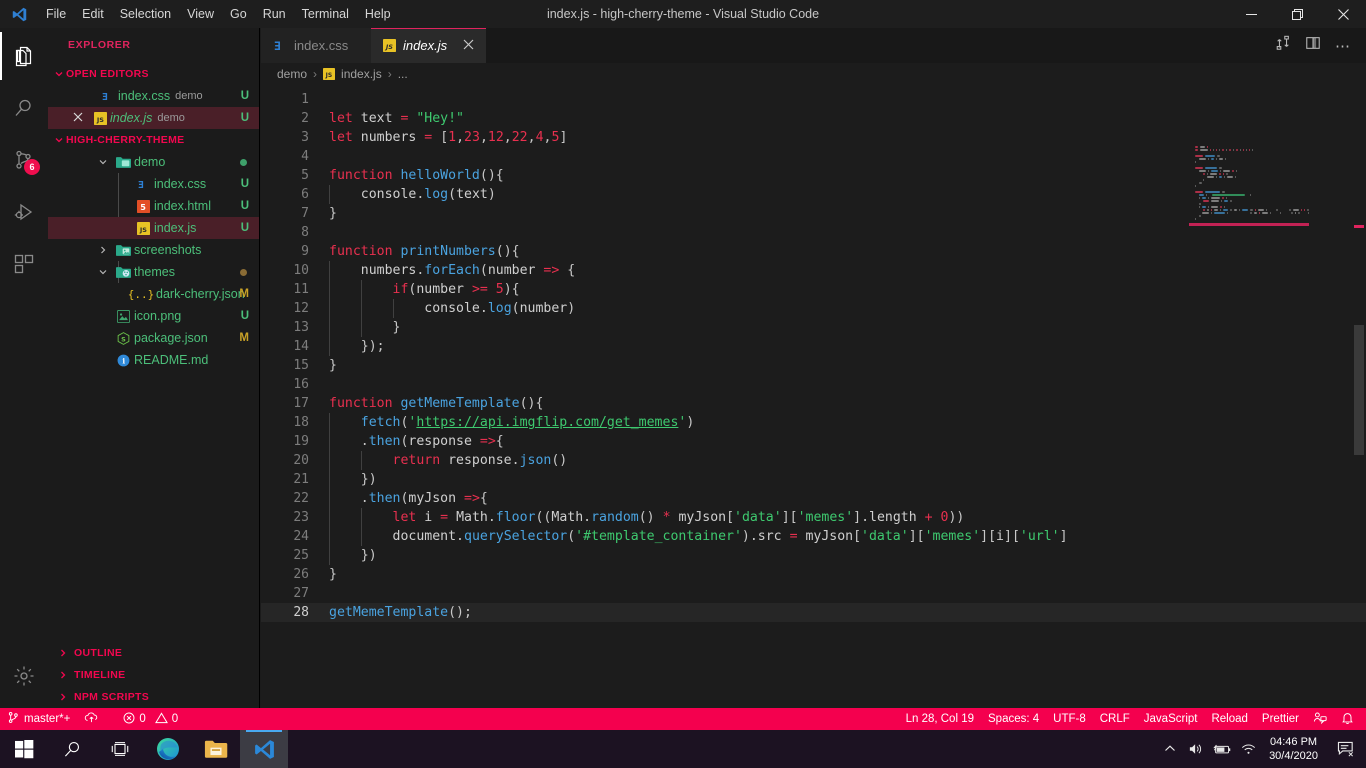  I want to click on code-token: floor, so click(515, 517).